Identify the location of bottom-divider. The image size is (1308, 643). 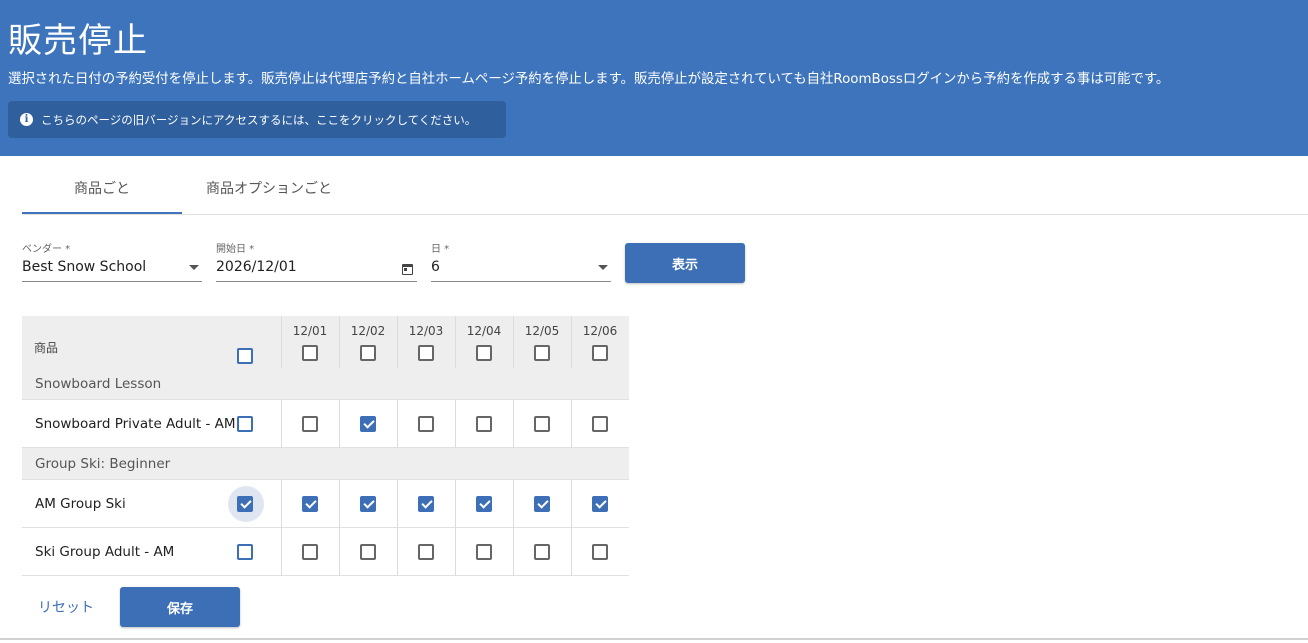
(654, 639).